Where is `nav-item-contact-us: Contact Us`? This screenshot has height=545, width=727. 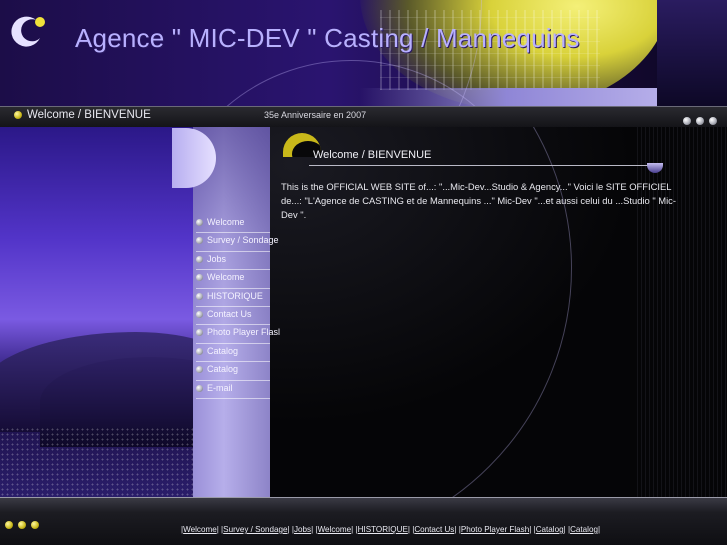
nav-item-contact-us: Contact Us is located at coordinates (233, 316).